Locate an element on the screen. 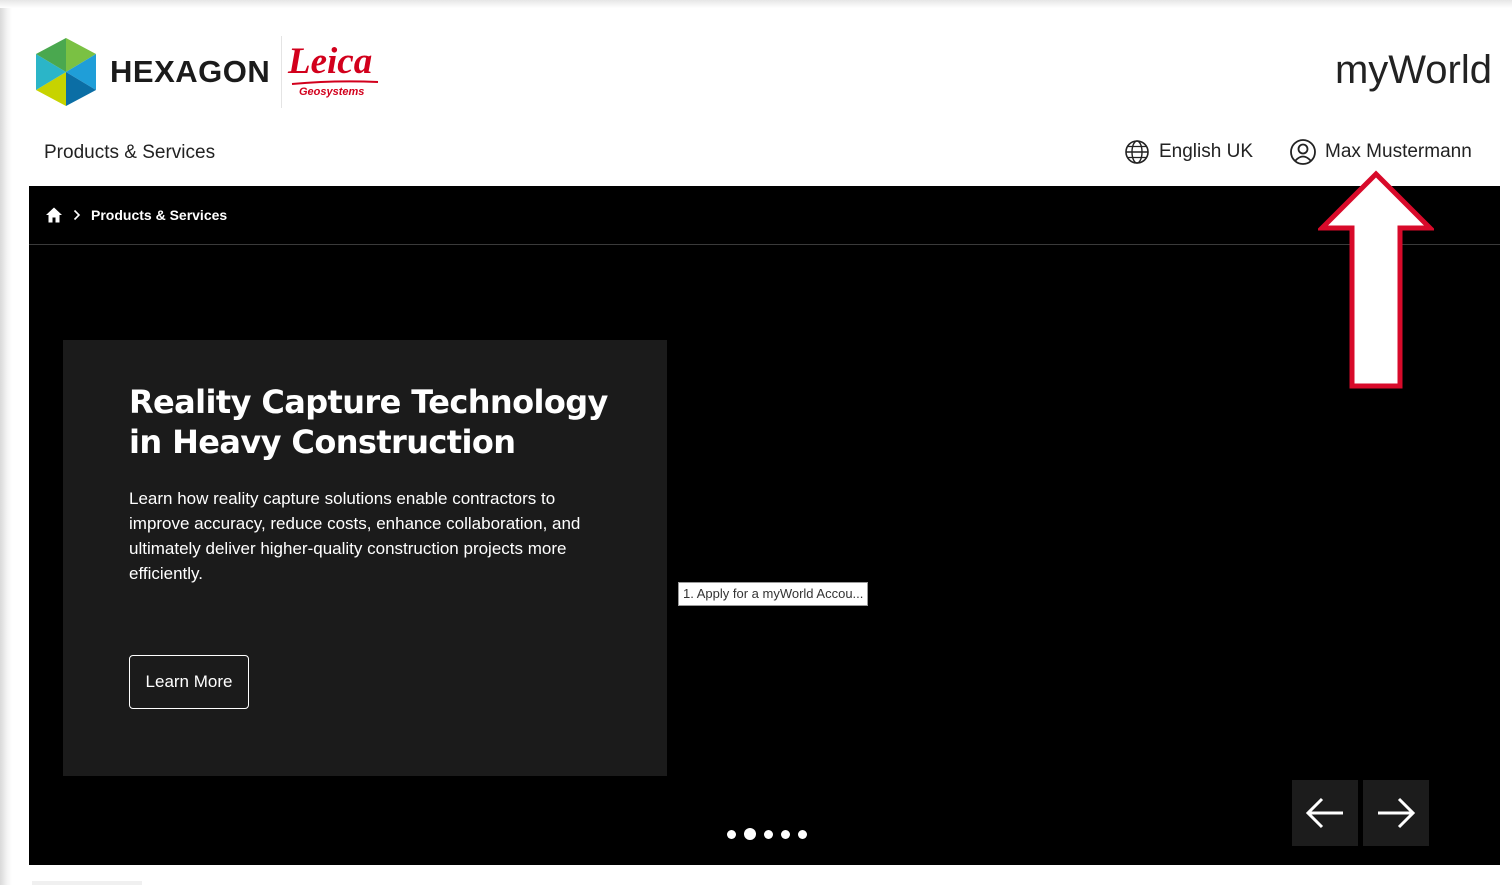  leica-logo-subtitle: Geosystems is located at coordinates (332, 92).